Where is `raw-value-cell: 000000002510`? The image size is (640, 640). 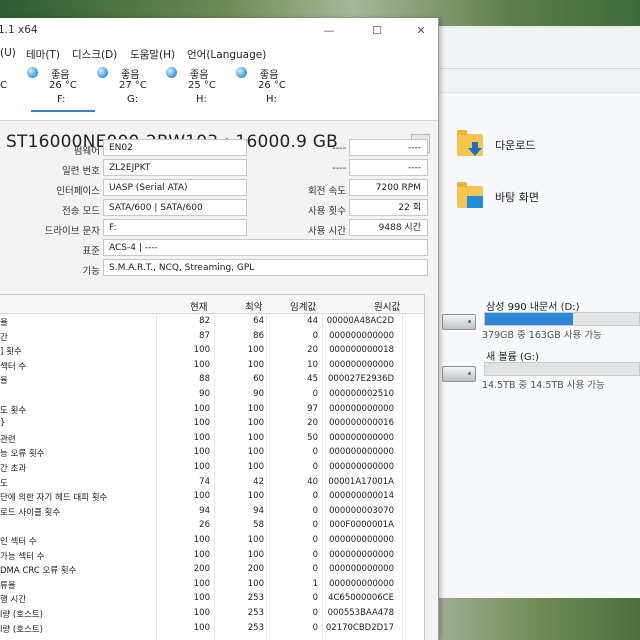 raw-value-cell: 000000002510 is located at coordinates (361, 394).